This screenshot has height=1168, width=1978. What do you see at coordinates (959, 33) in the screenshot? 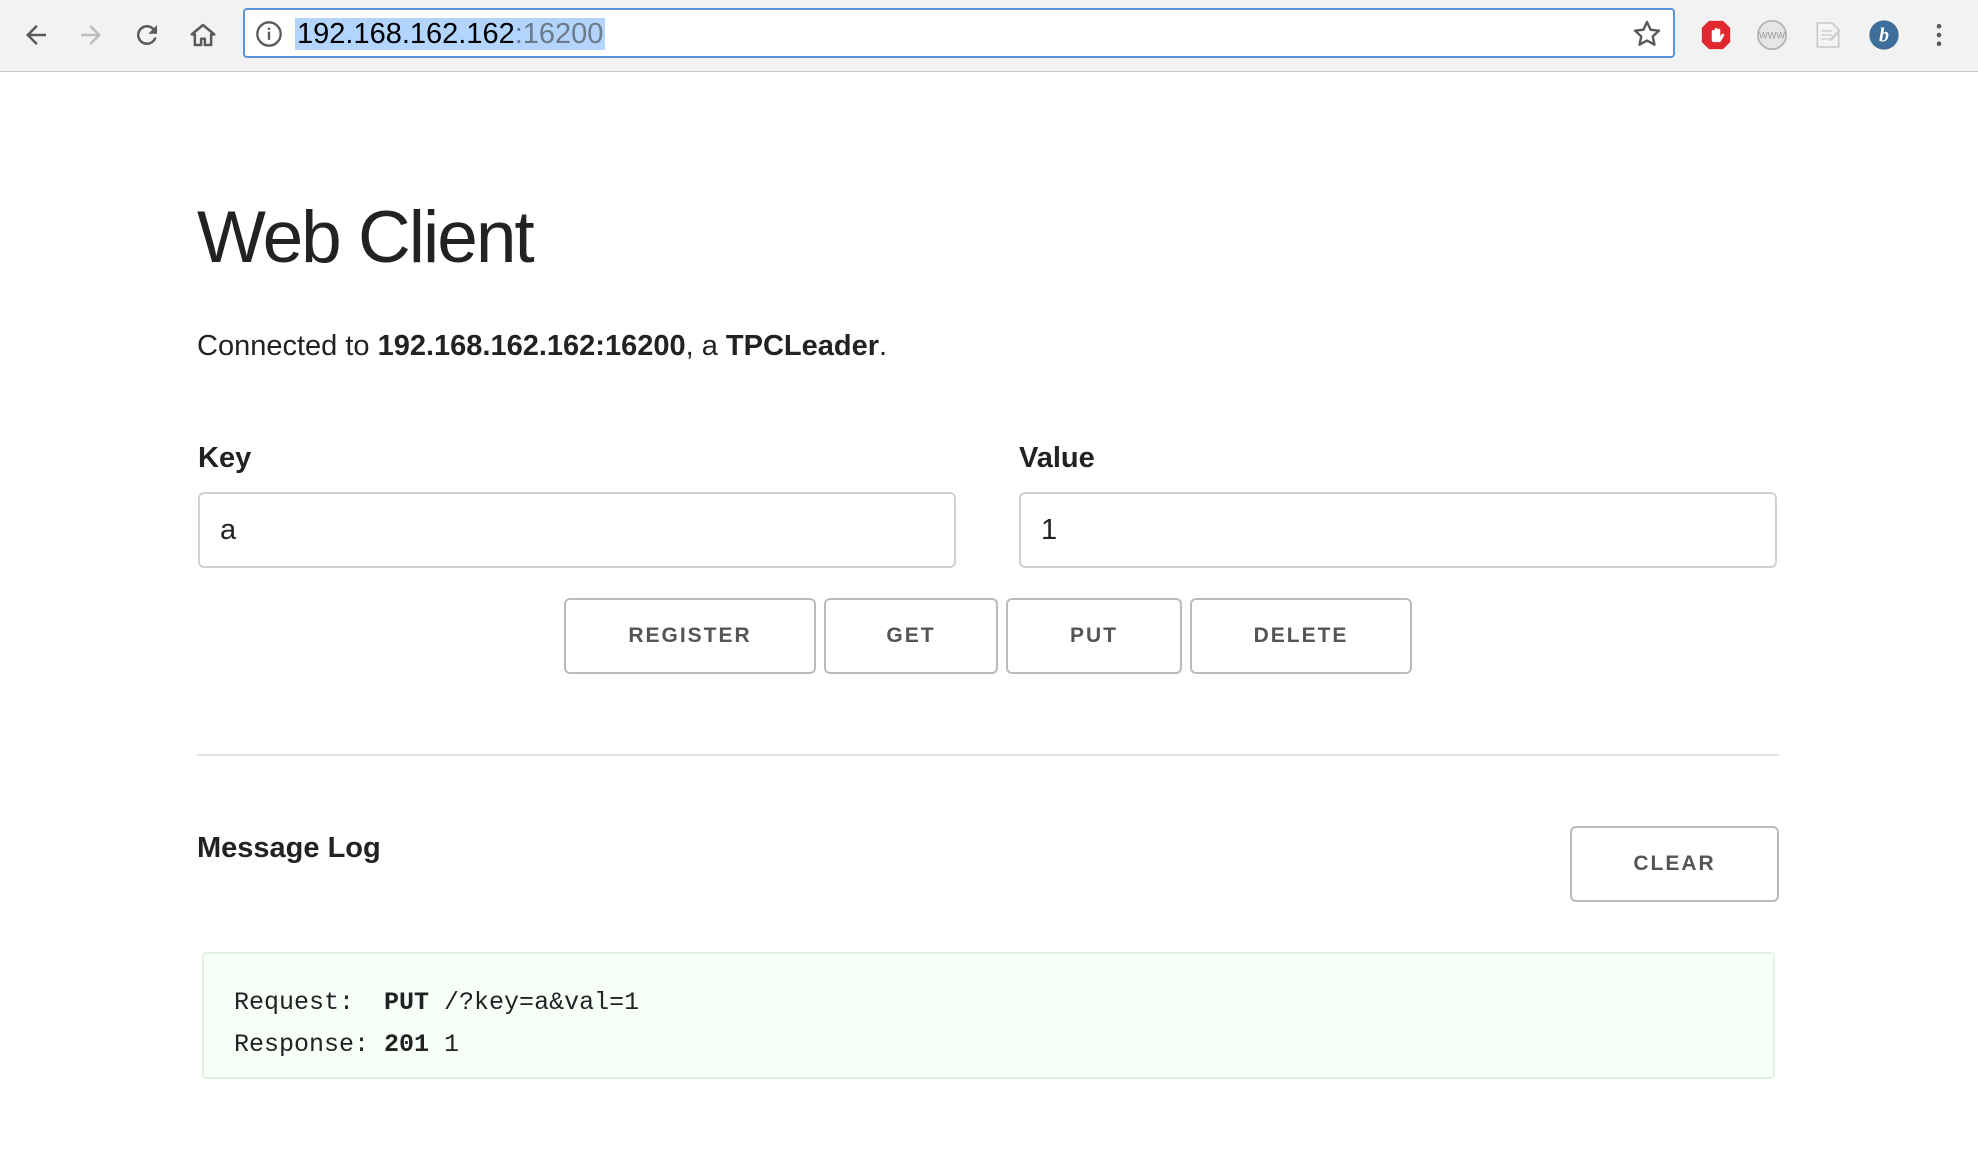
I see `address-bar: 192.168.162.162:16200` at bounding box center [959, 33].